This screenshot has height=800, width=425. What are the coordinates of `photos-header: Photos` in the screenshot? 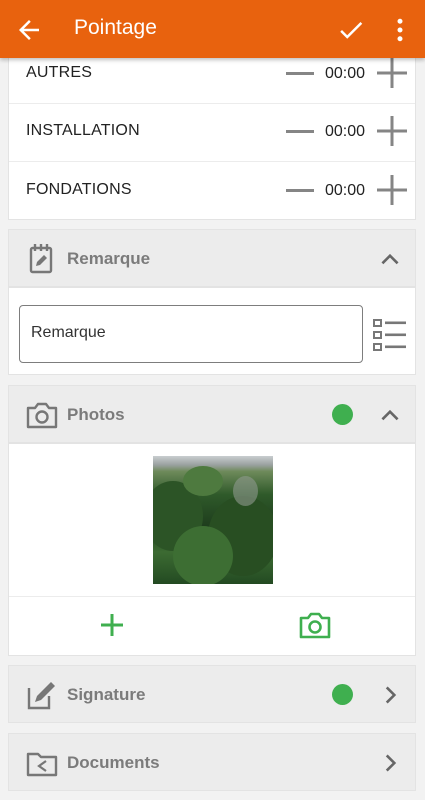 It's located at (212, 414).